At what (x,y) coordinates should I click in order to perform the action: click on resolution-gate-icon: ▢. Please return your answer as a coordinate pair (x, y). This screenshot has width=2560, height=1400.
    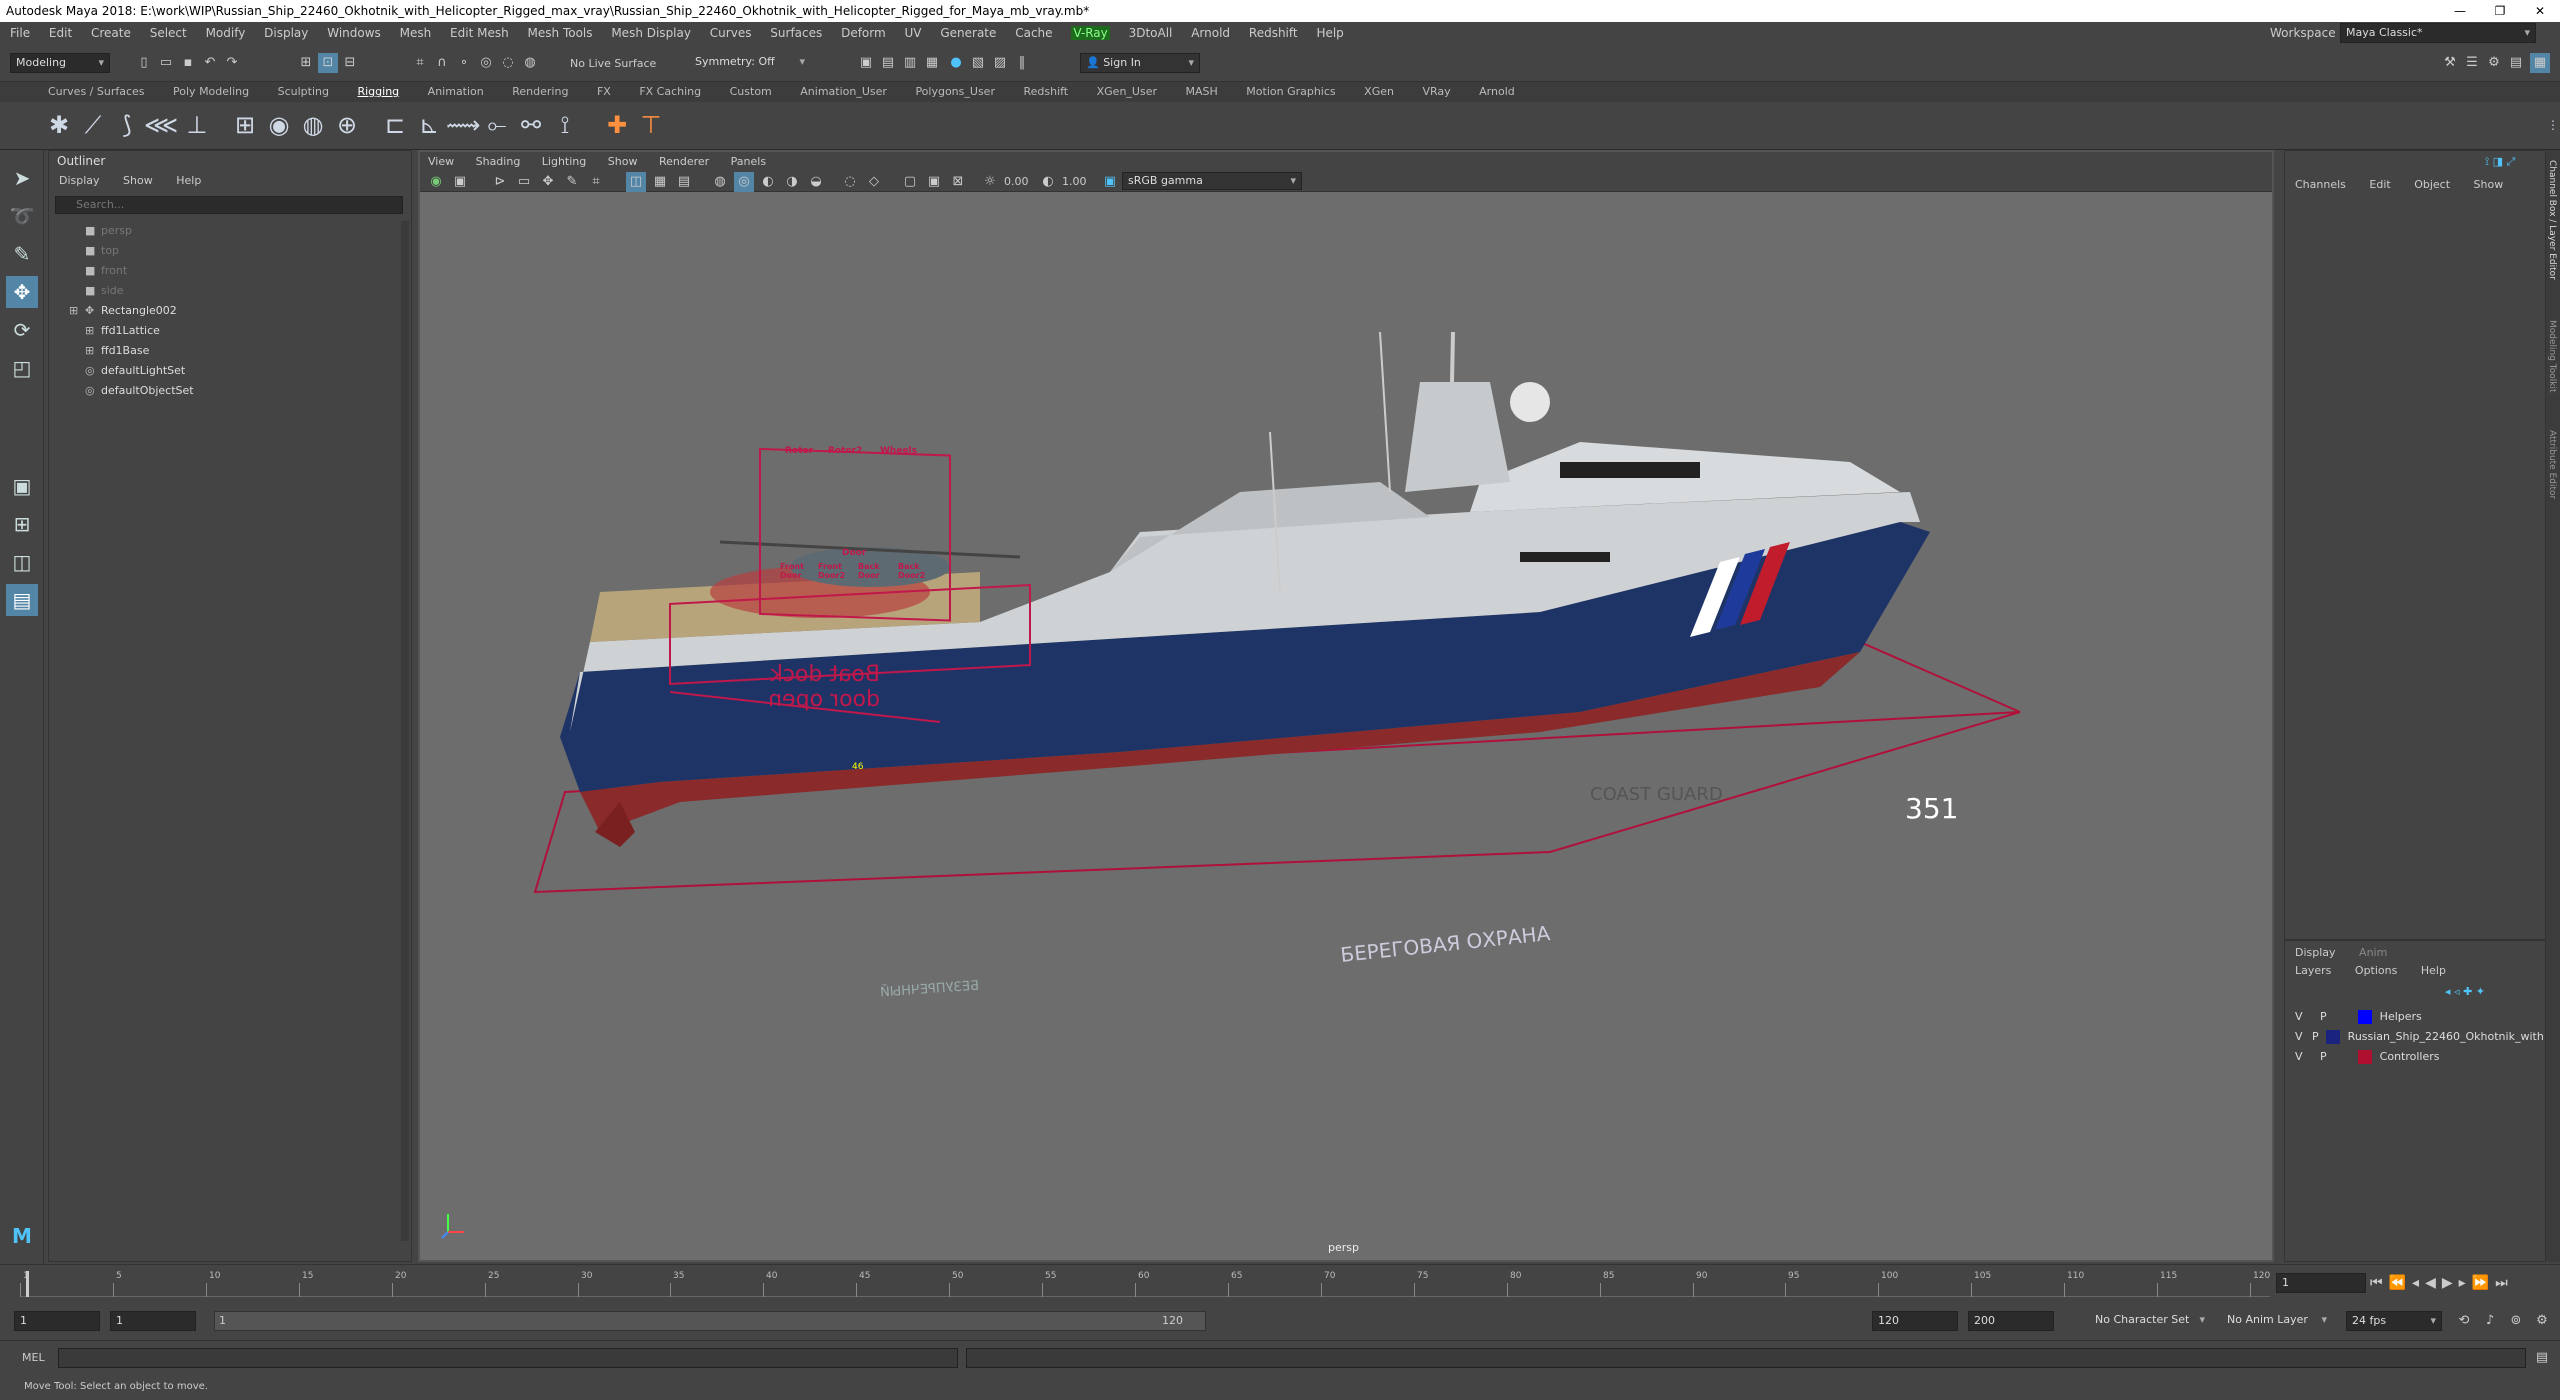
    Looking at the image, I should click on (910, 182).